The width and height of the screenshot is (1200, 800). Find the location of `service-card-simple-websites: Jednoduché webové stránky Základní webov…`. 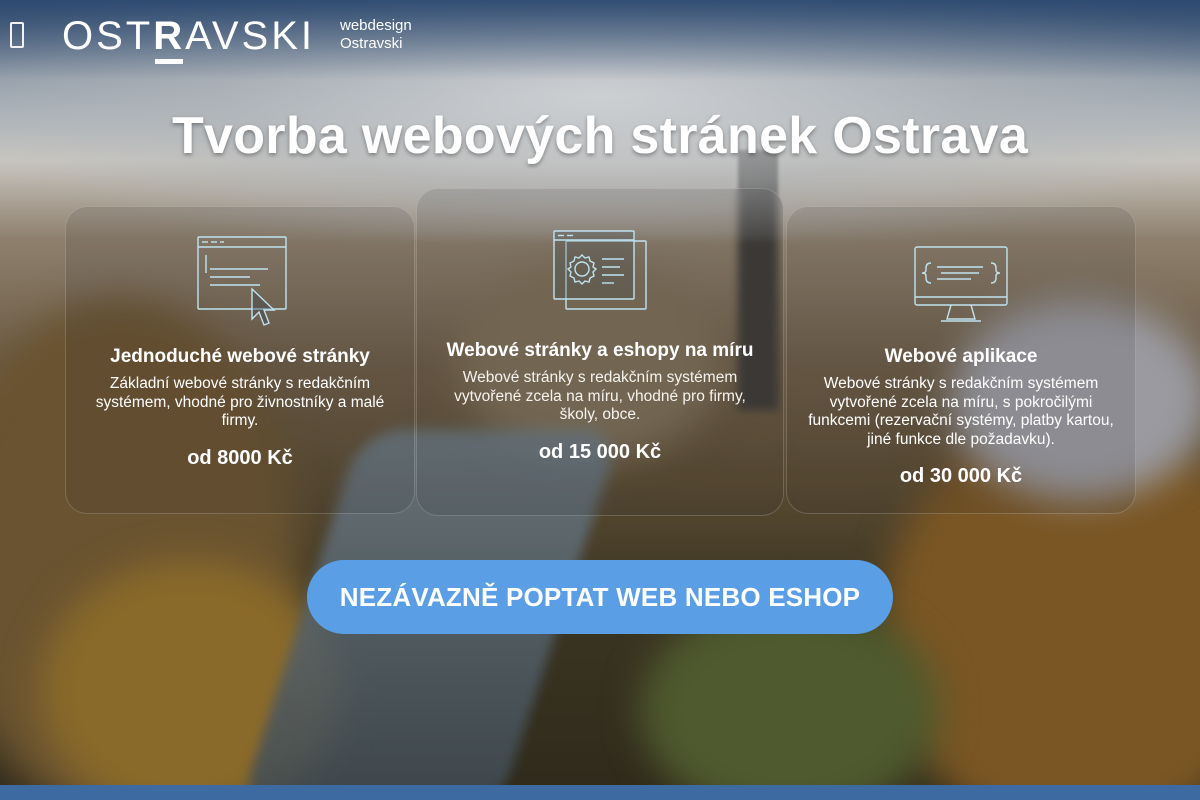

service-card-simple-websites: Jednoduché webové stránky Základní webov… is located at coordinates (240, 360).